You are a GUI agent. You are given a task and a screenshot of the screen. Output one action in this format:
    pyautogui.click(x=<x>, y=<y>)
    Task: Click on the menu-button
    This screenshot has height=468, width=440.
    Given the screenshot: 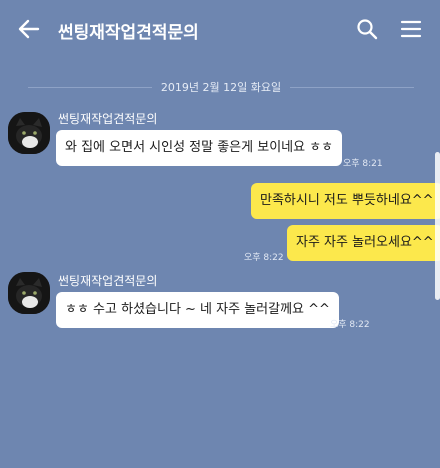 What is the action you would take?
    pyautogui.click(x=411, y=29)
    